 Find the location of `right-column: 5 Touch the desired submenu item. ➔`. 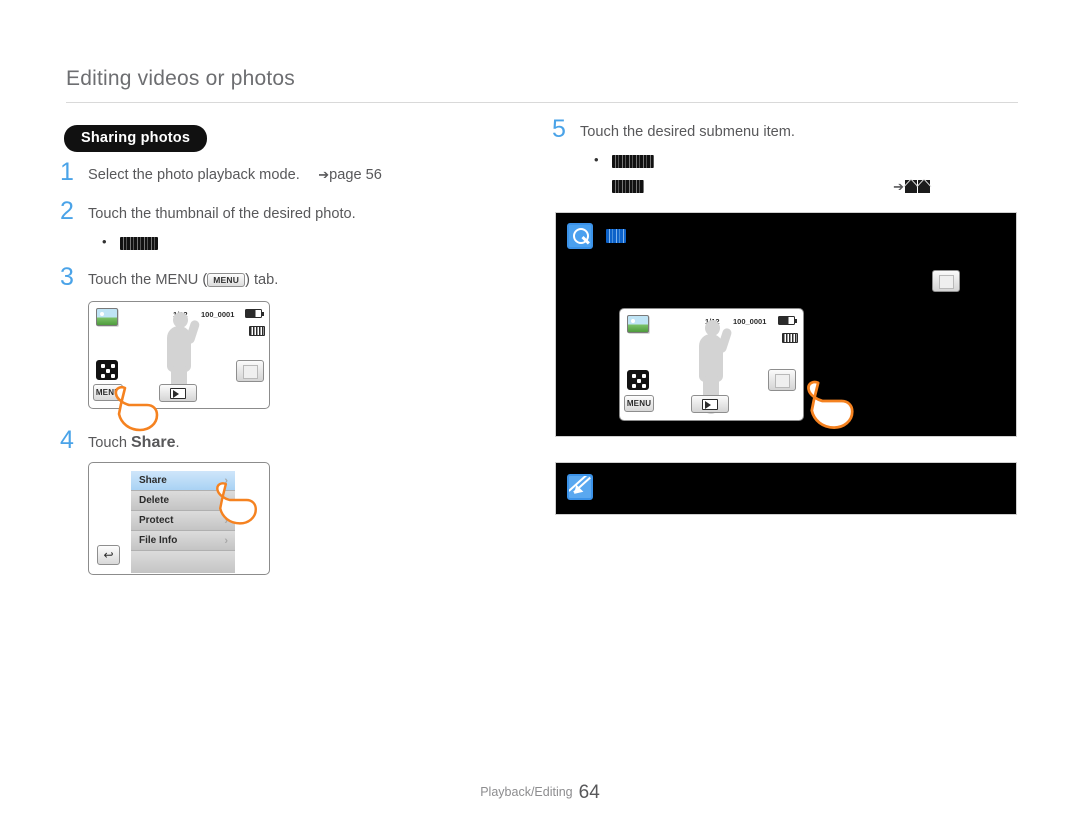

right-column: 5 Touch the desired submenu item. ➔ is located at coordinates (787, 157).